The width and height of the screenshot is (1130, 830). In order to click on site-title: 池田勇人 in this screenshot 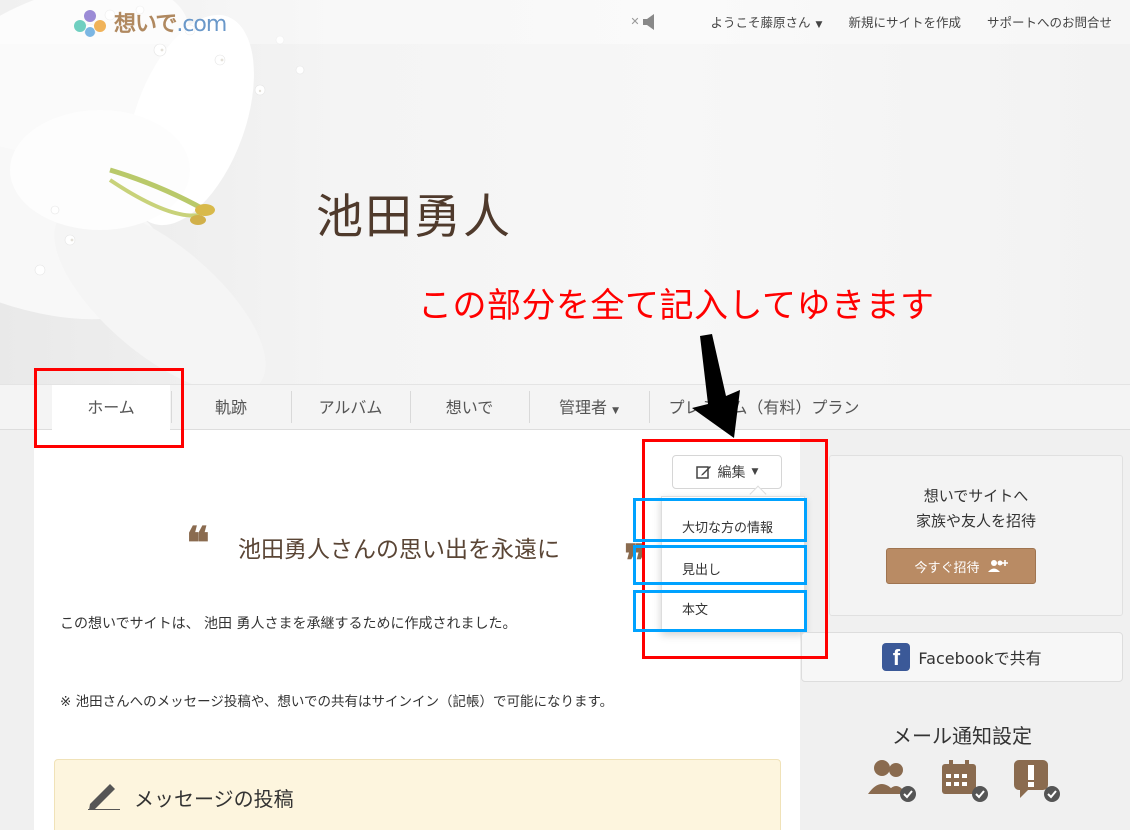, I will do `click(414, 217)`.